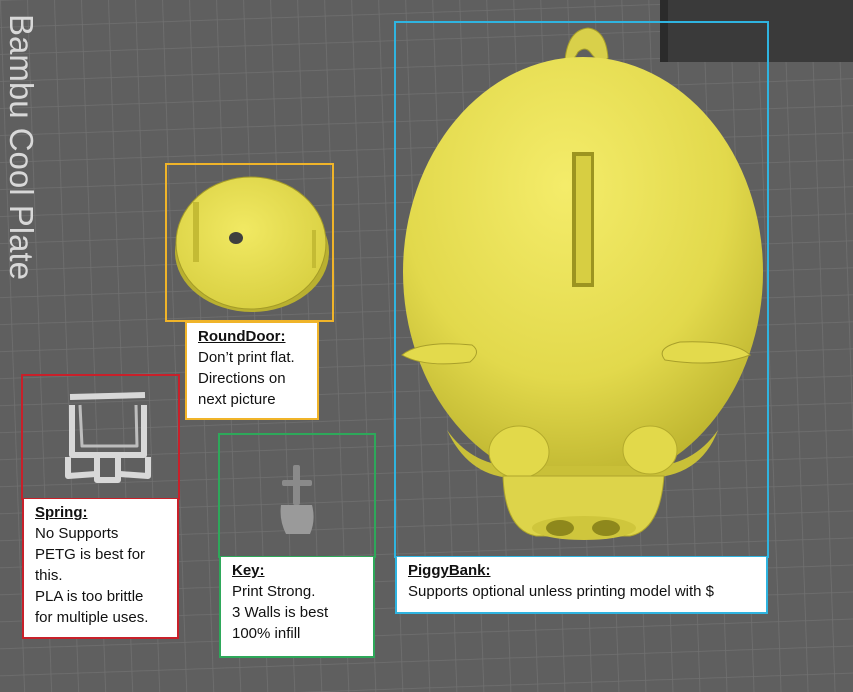  Describe the element at coordinates (237, 399) in the screenshot. I see `round-door-line: next picture` at that location.